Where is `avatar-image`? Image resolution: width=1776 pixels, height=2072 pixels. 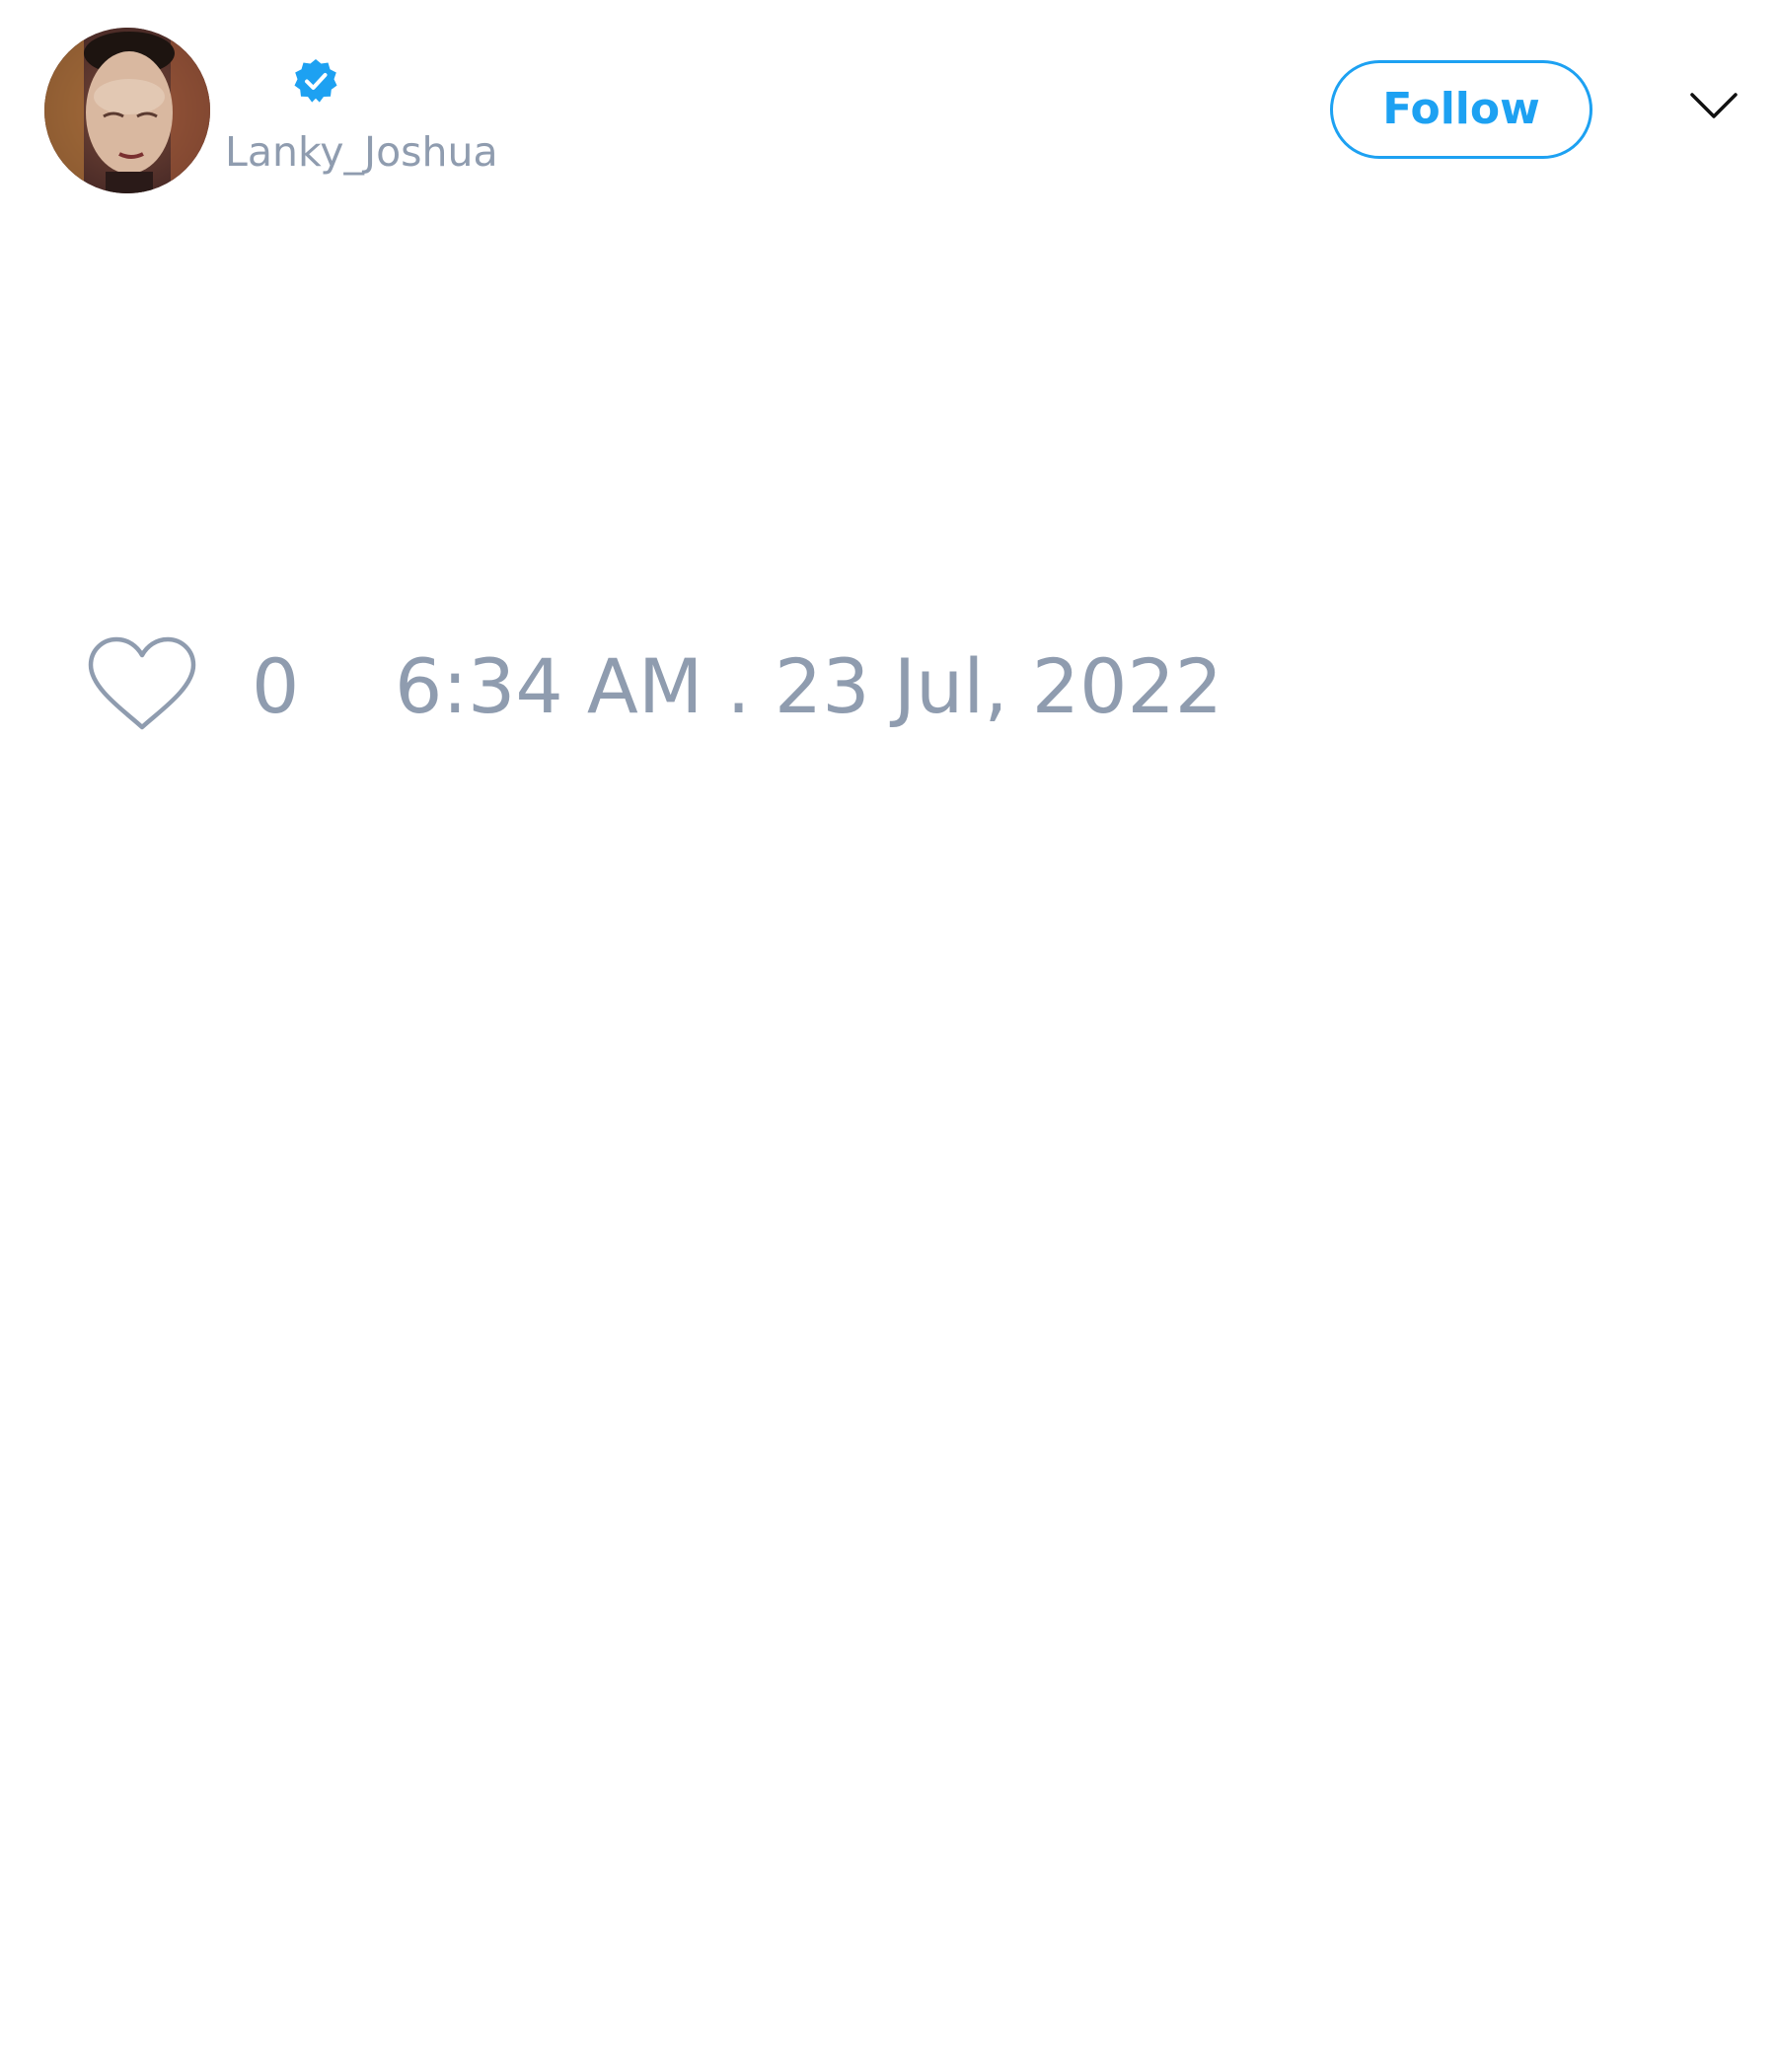 avatar-image is located at coordinates (127, 111).